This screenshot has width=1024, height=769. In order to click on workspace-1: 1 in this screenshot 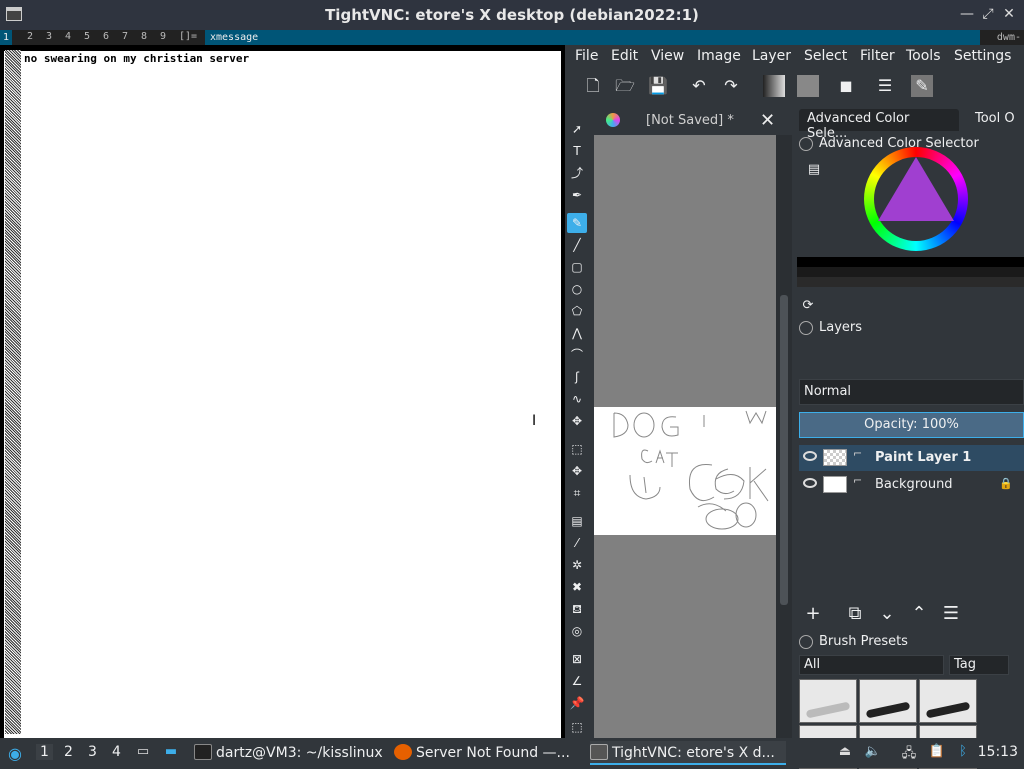, I will do `click(44, 752)`.